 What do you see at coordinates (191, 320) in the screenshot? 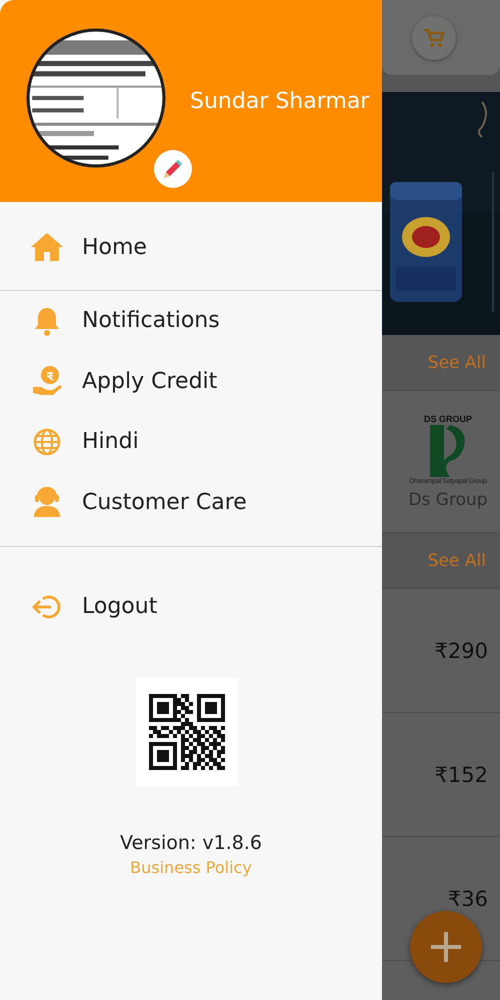
I see `menu-item: Notifications` at bounding box center [191, 320].